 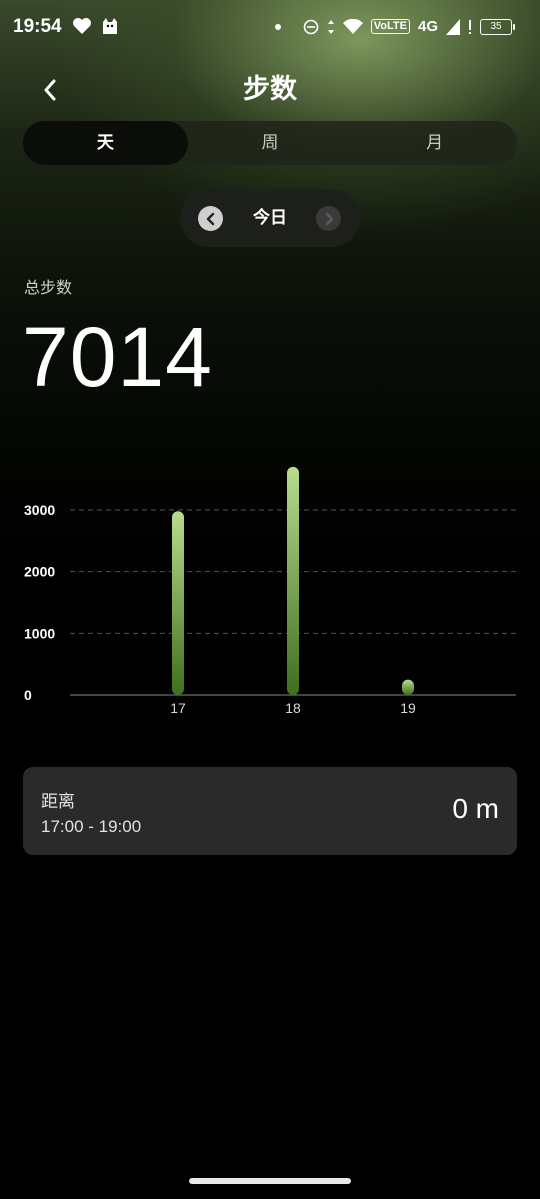 What do you see at coordinates (270, 811) in the screenshot?
I see `distance-card: 距离 17:00 - 19:00 0 m` at bounding box center [270, 811].